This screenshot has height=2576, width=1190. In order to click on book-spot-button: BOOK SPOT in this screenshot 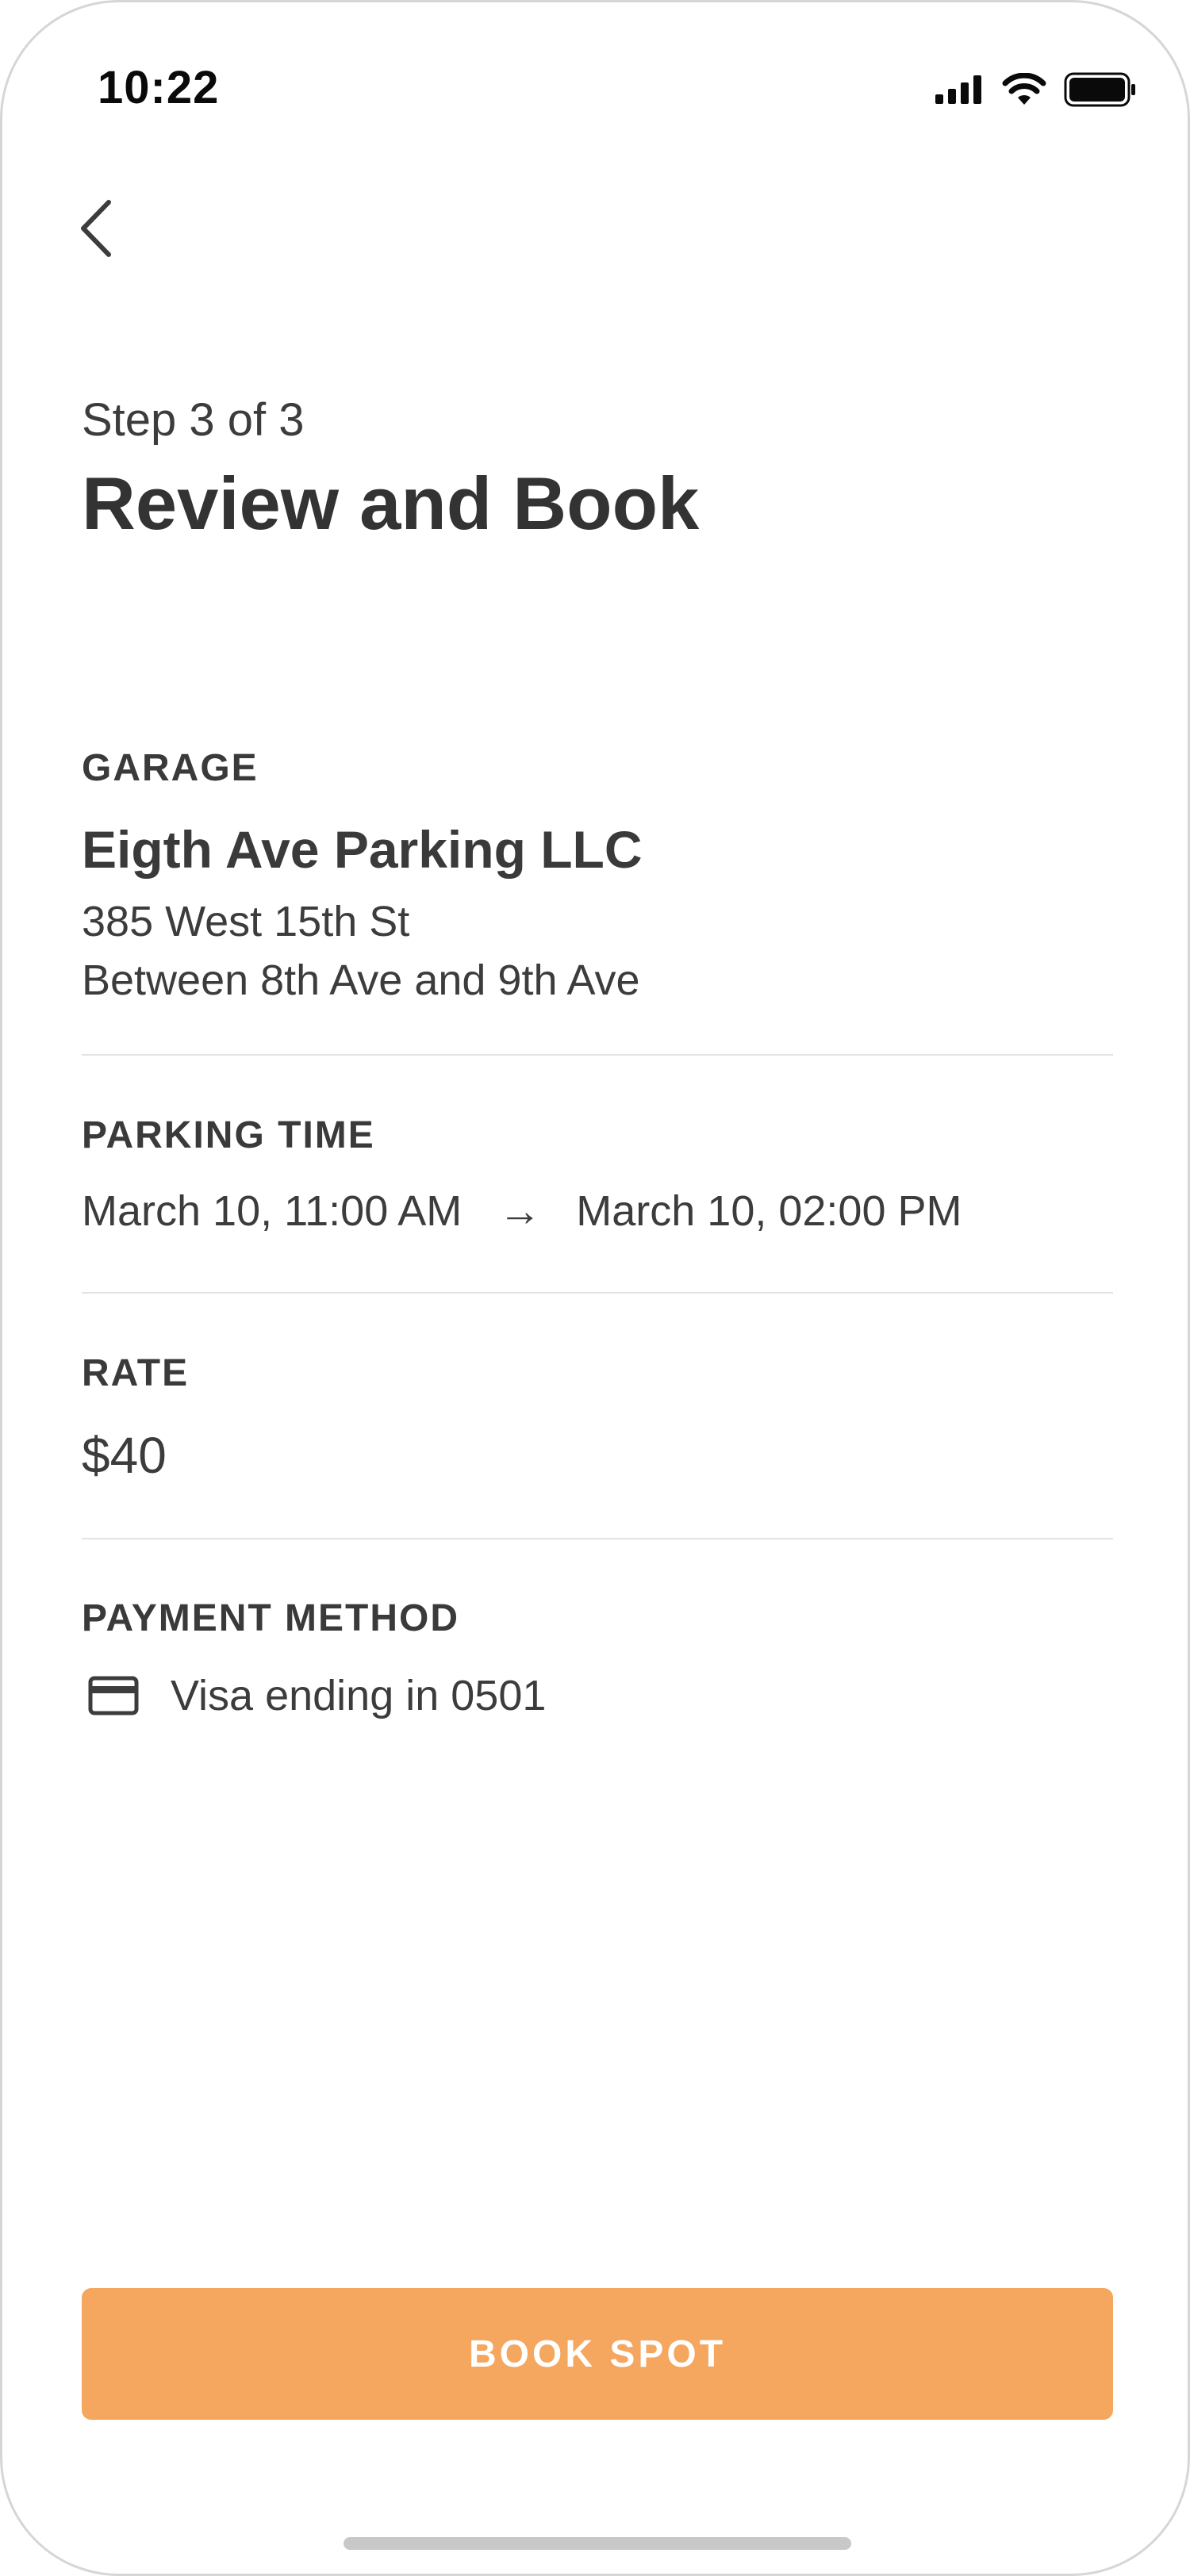, I will do `click(597, 2354)`.